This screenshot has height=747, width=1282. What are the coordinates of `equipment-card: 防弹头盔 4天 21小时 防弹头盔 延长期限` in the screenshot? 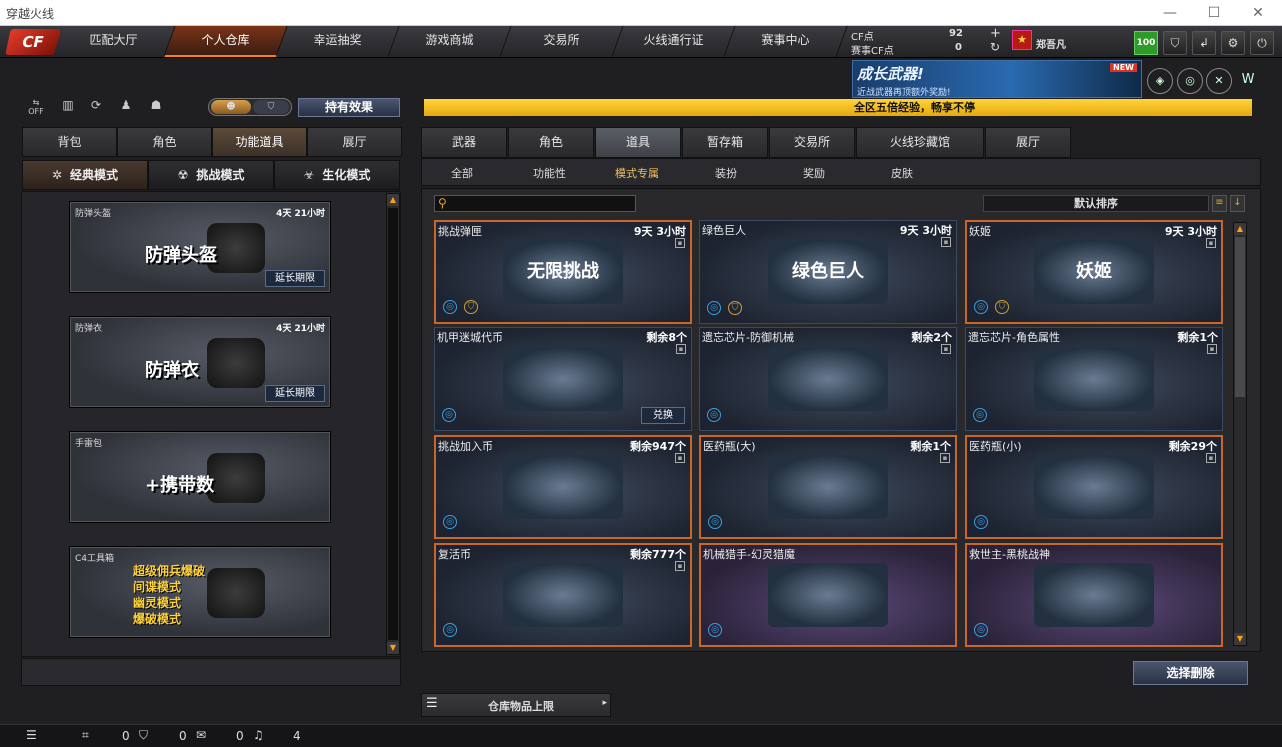 It's located at (200, 247).